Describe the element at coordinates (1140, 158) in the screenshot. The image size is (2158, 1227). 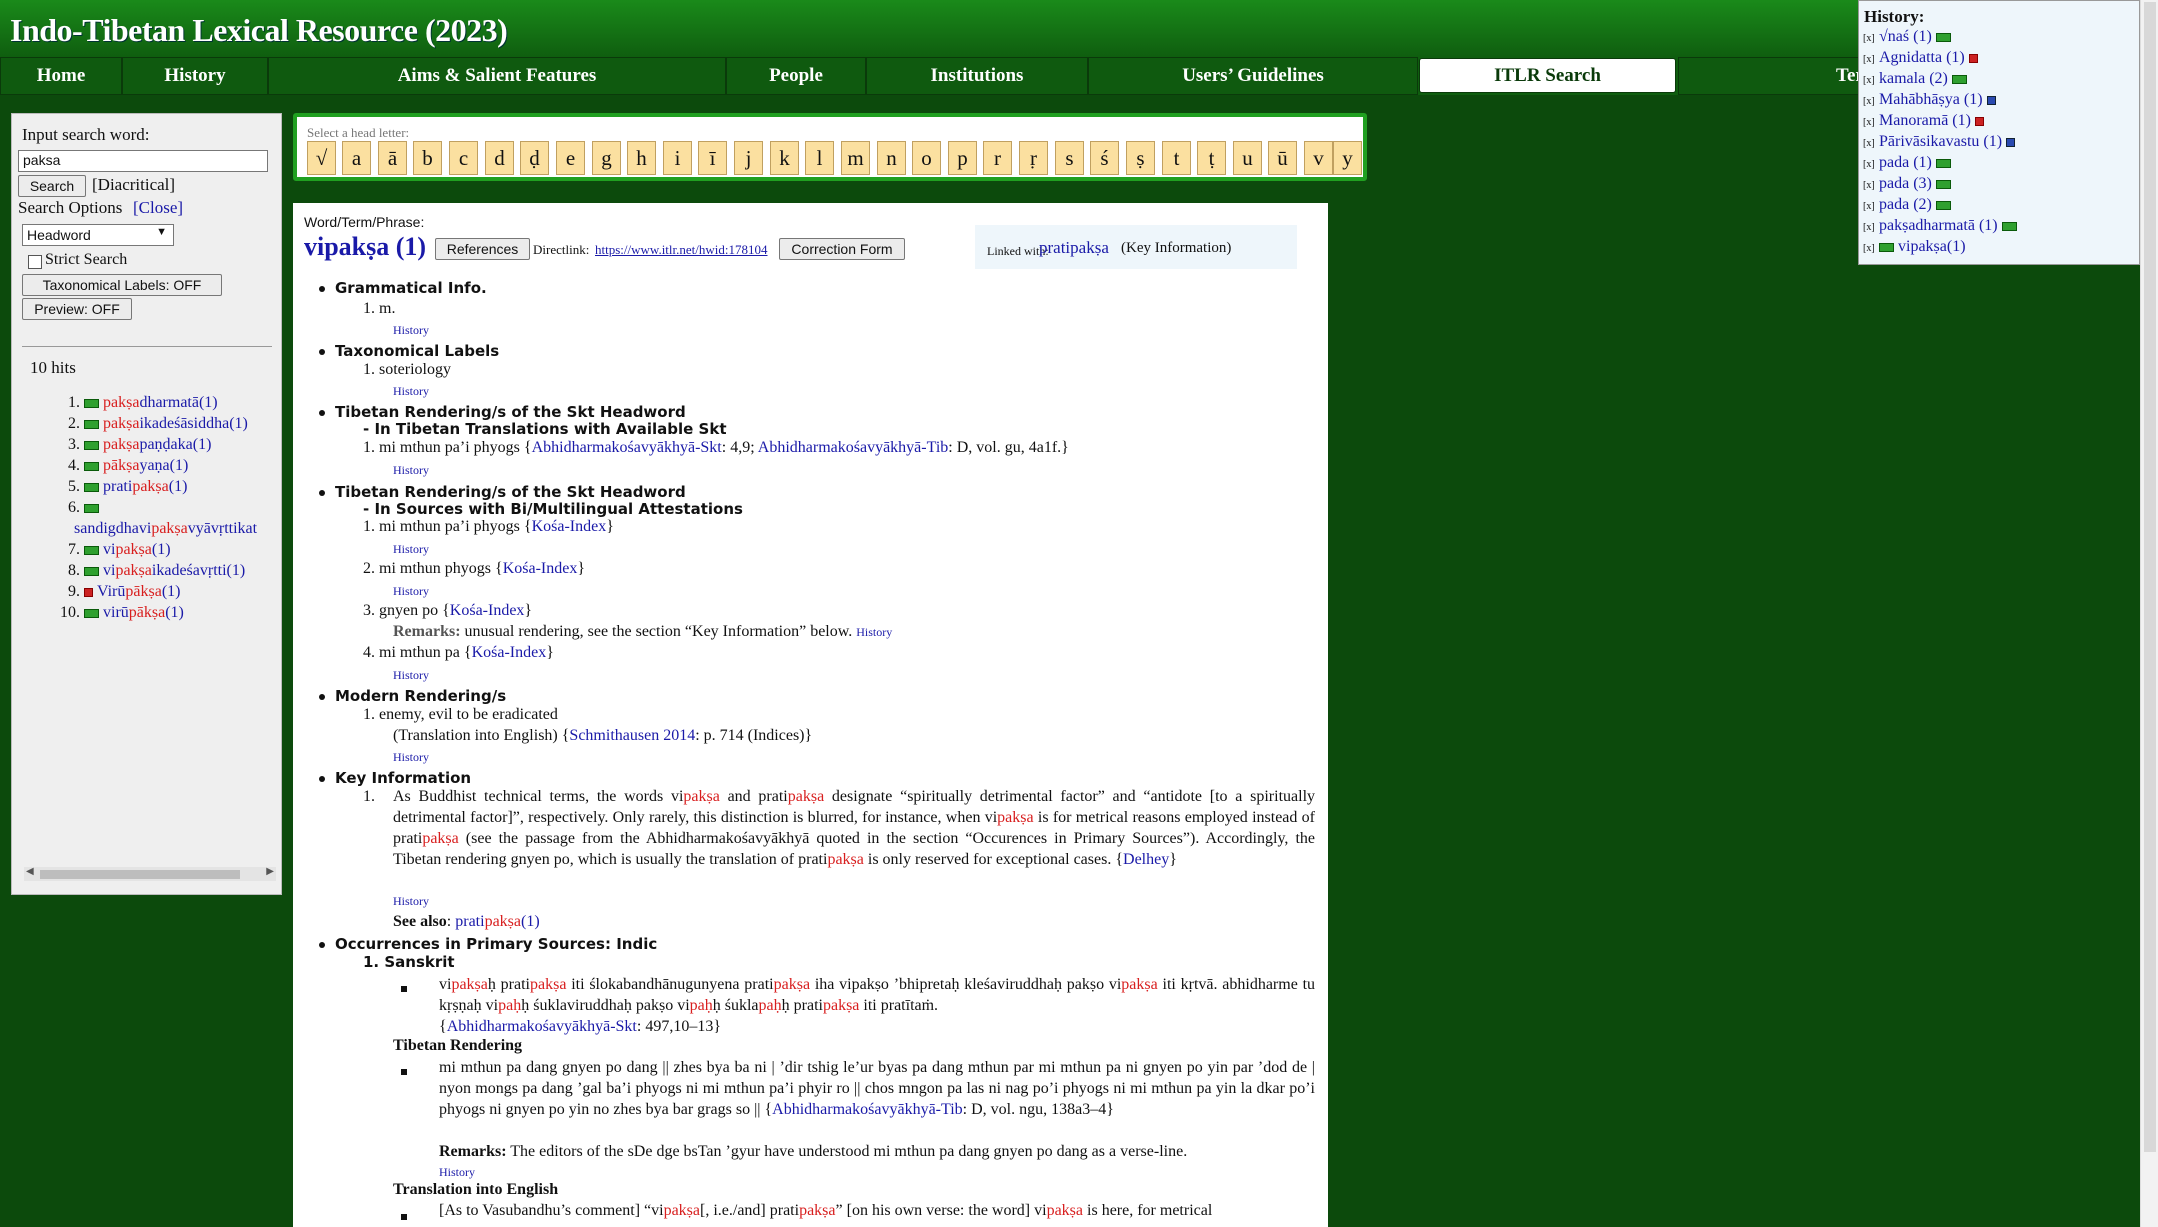
I see `letter-button: ṣ` at that location.